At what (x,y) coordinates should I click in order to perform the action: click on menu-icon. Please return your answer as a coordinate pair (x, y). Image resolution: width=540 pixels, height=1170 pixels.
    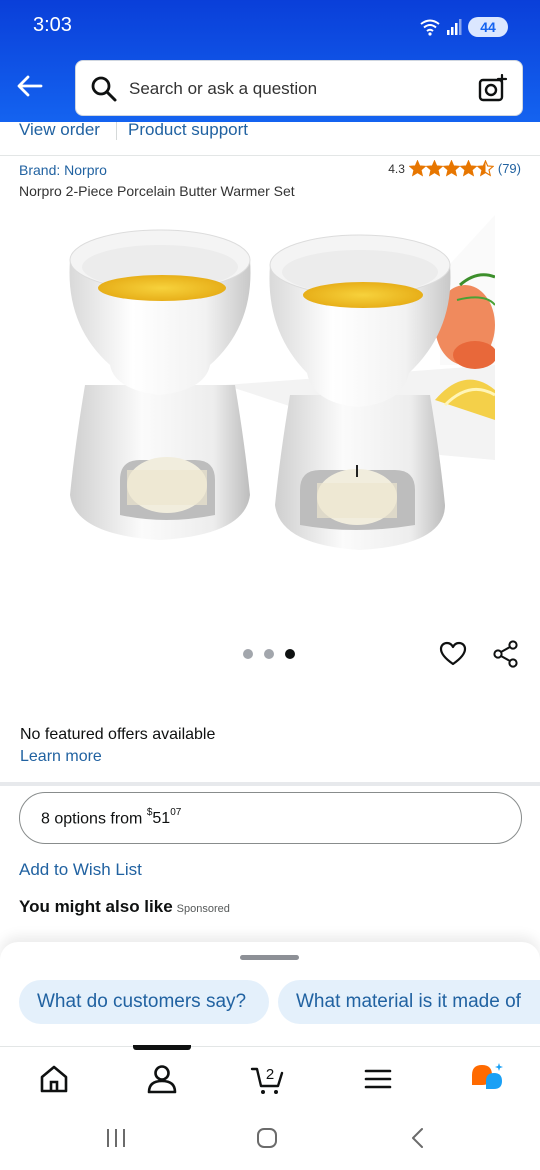
    Looking at the image, I should click on (378, 1079).